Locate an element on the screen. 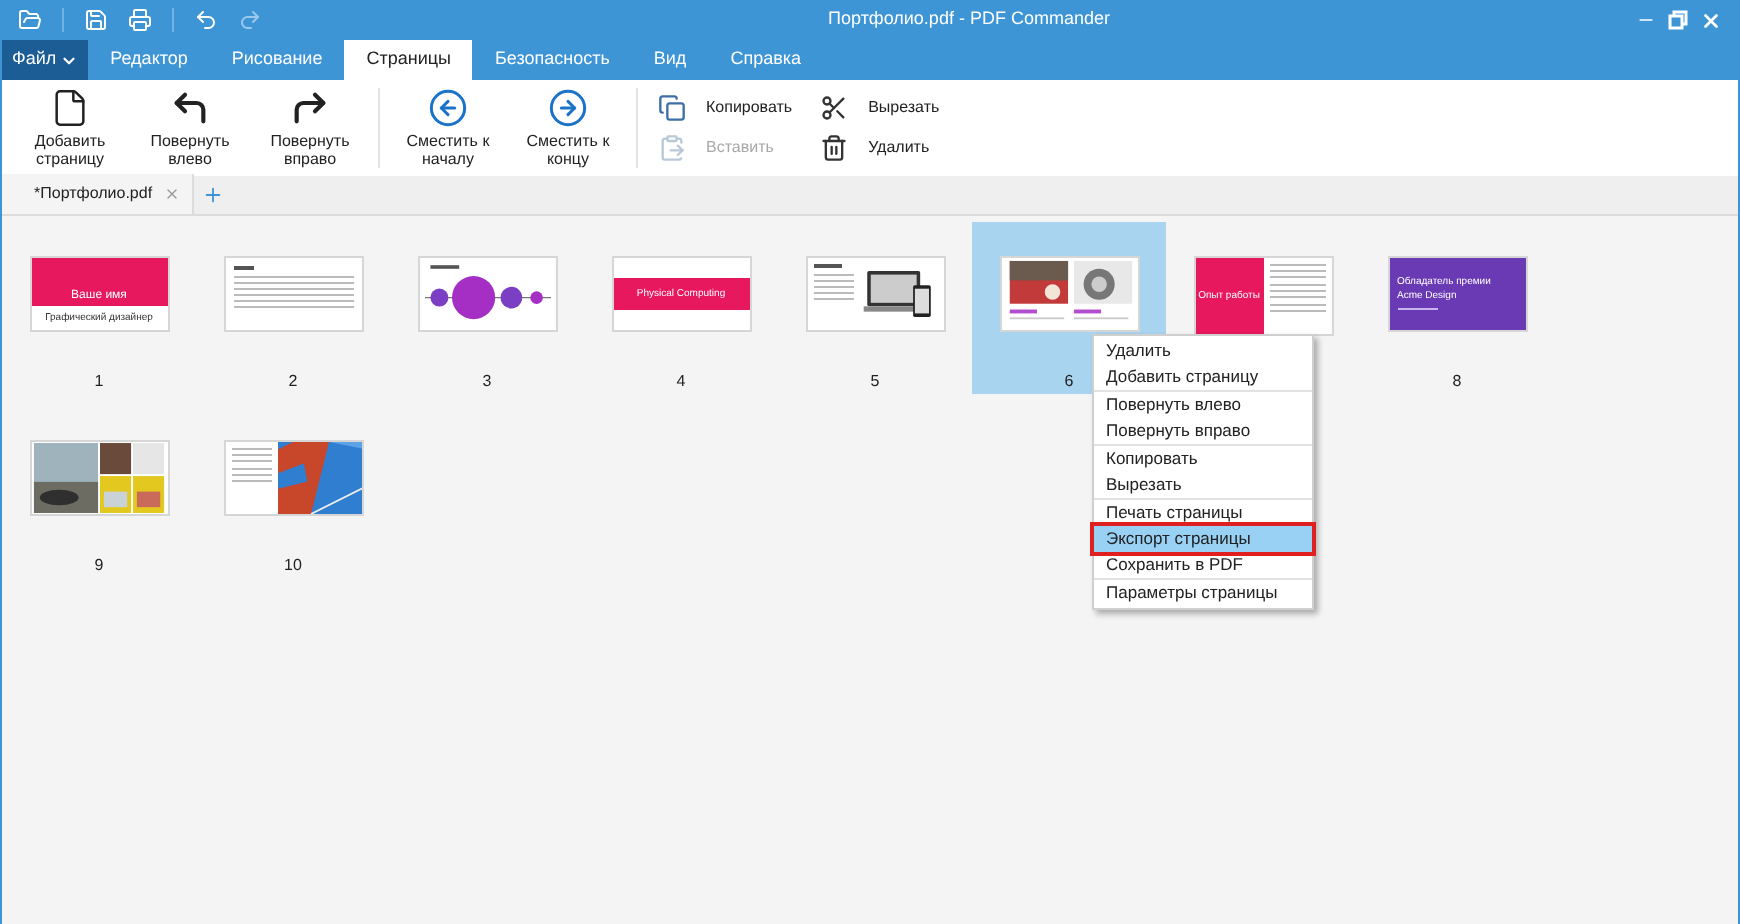 The image size is (1740, 924). paste-icon is located at coordinates (672, 148).